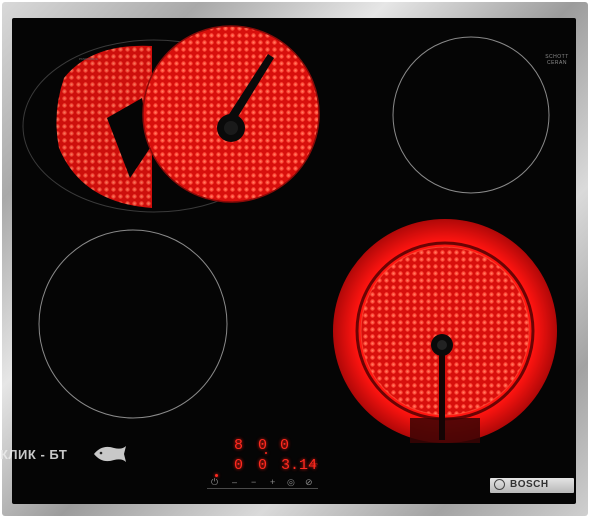  I want to click on display-digit-front-right: 0, so click(263, 465).